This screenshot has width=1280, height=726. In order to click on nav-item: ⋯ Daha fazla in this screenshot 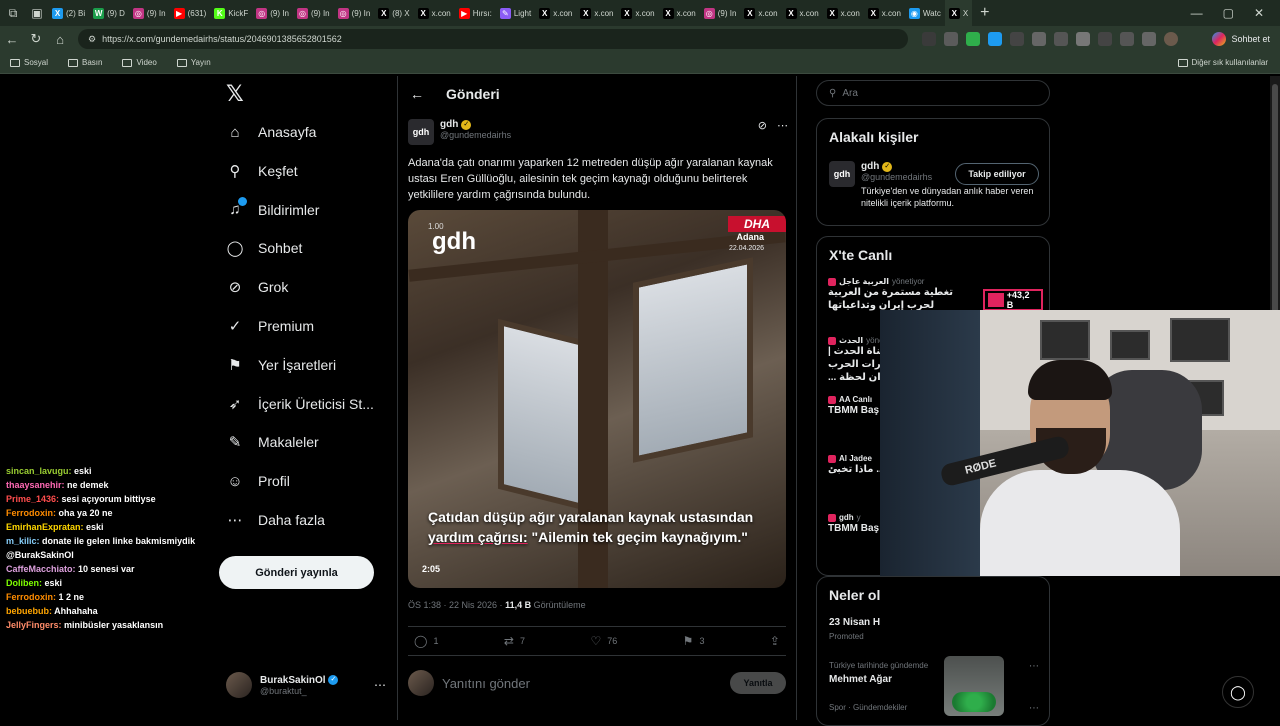, I will do `click(275, 520)`.